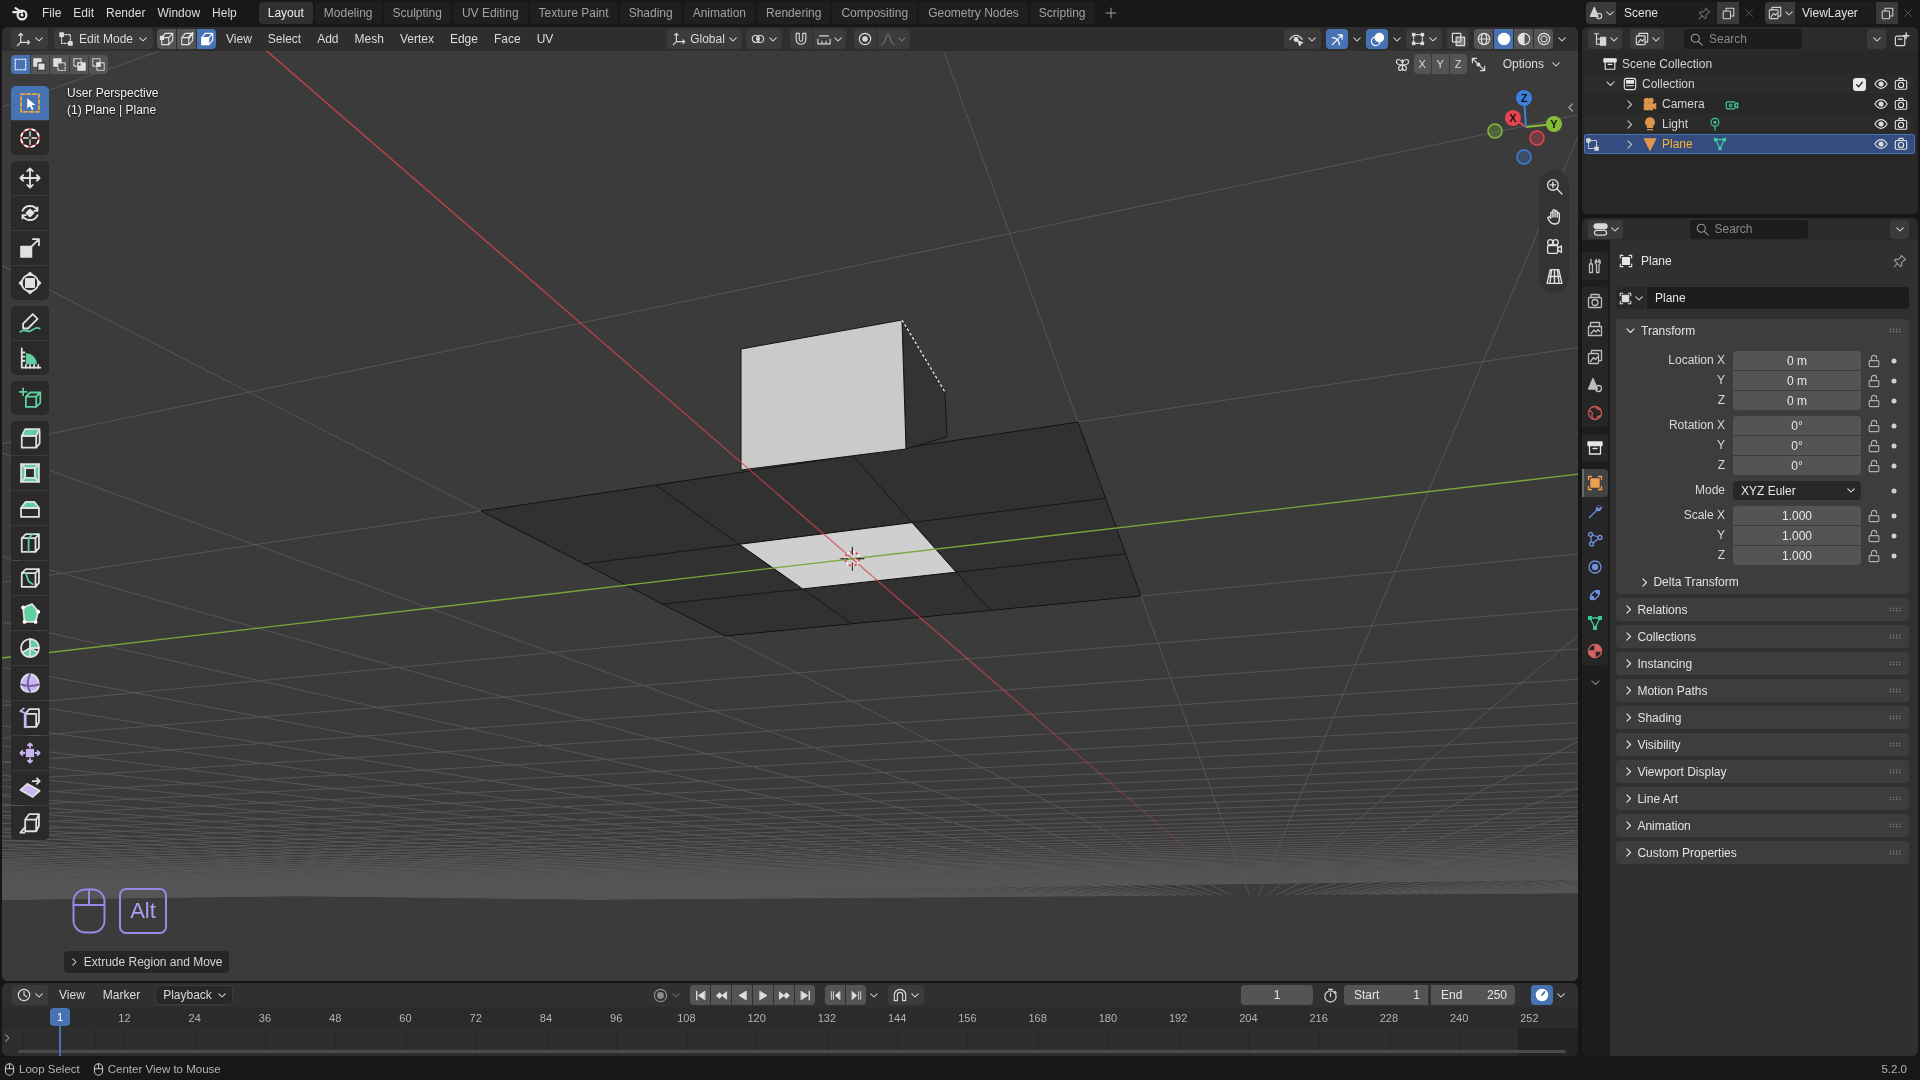 The image size is (1920, 1080). Describe the element at coordinates (800, 39) in the screenshot. I see `snap-toggle` at that location.